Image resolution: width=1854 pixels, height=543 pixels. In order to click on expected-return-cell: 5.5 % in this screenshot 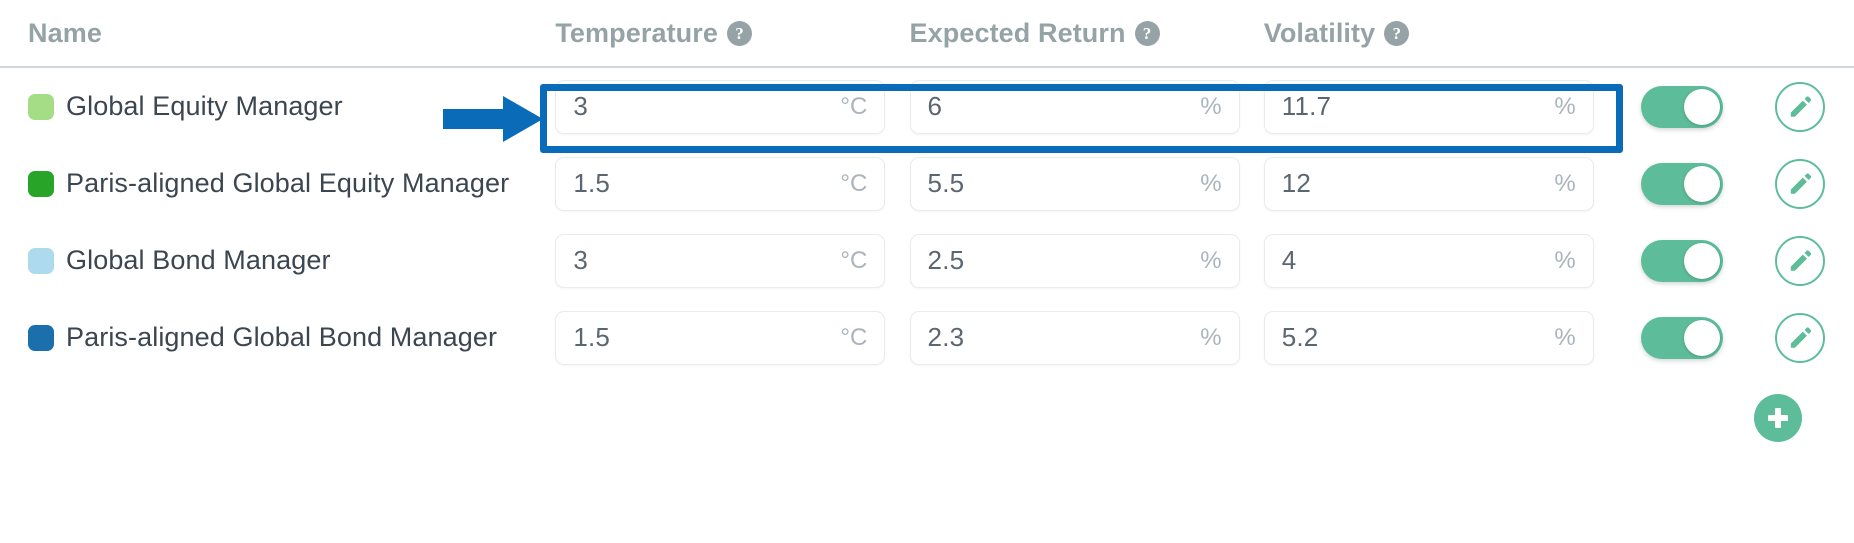, I will do `click(1086, 183)`.